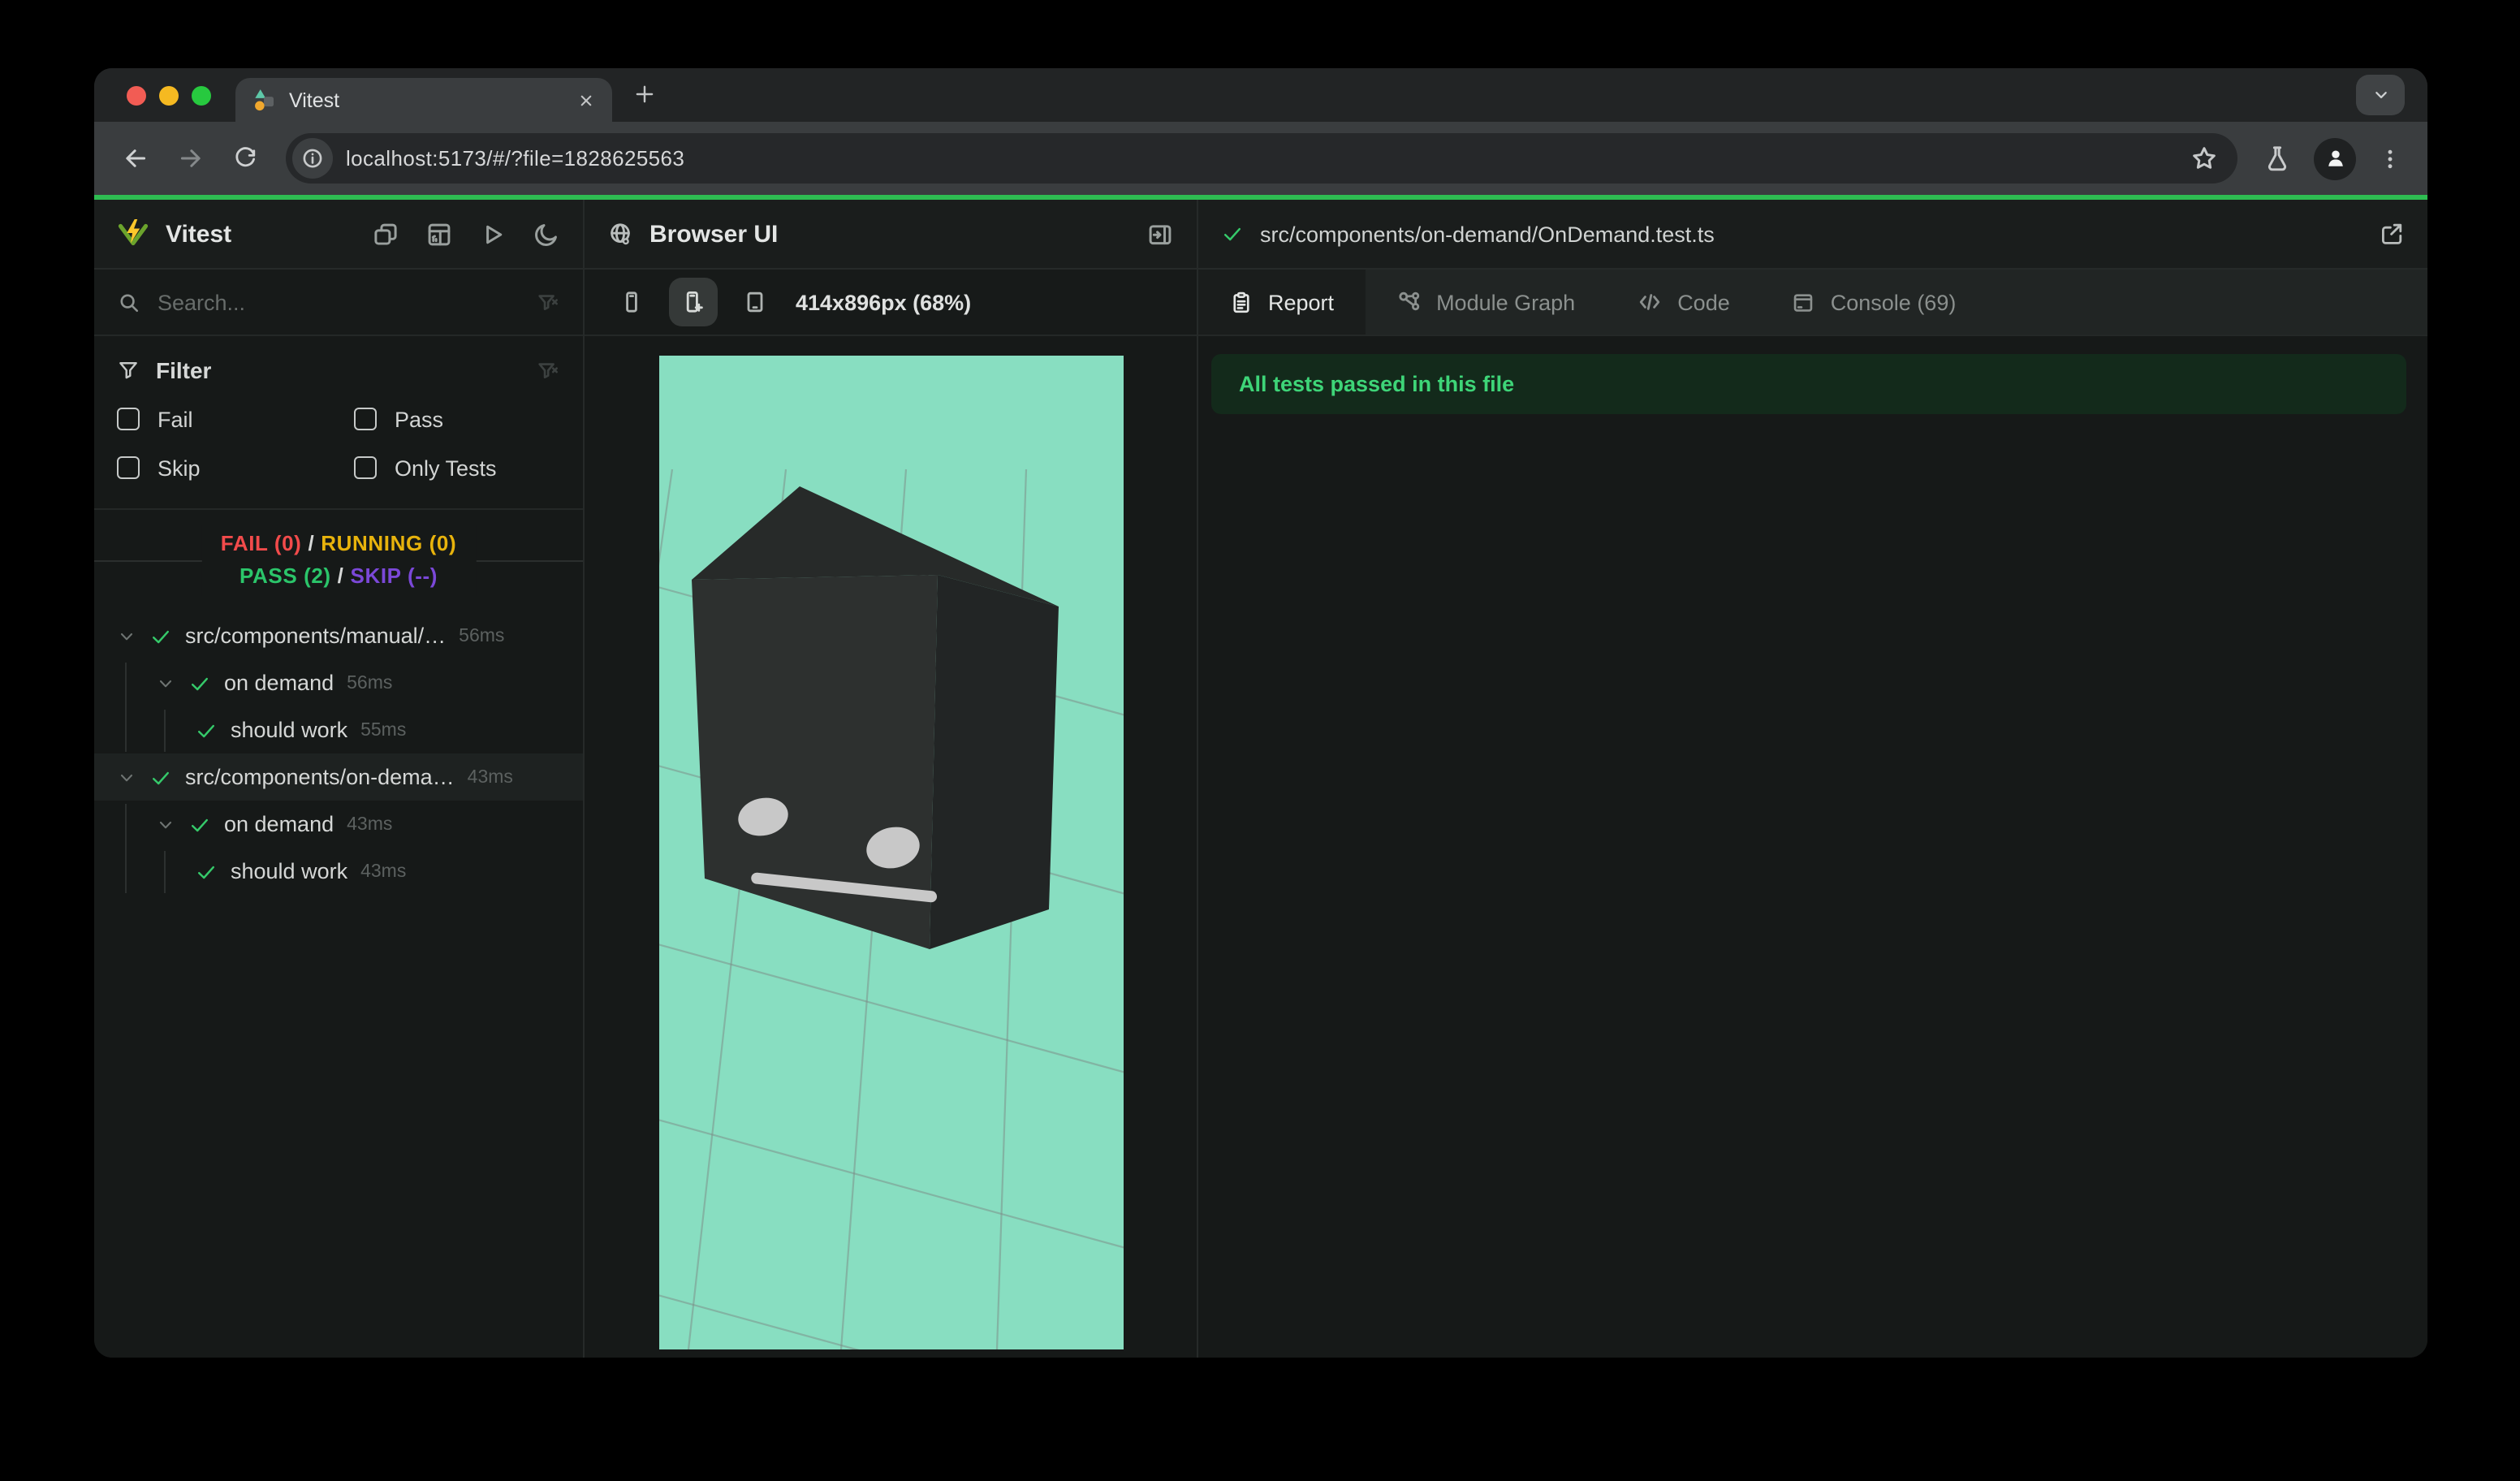 The width and height of the screenshot is (2520, 1481). What do you see at coordinates (1232, 233) in the screenshot?
I see `file-passed-check-icon` at bounding box center [1232, 233].